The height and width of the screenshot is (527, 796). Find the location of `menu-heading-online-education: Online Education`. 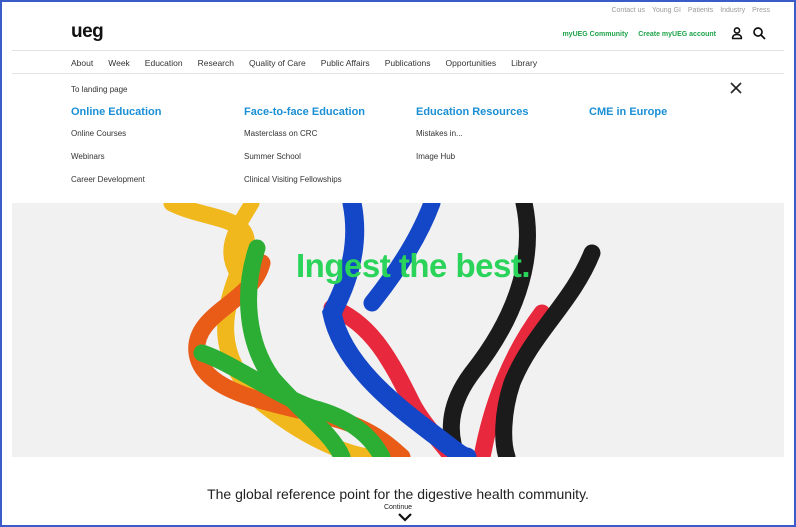

menu-heading-online-education: Online Education is located at coordinates (116, 112).